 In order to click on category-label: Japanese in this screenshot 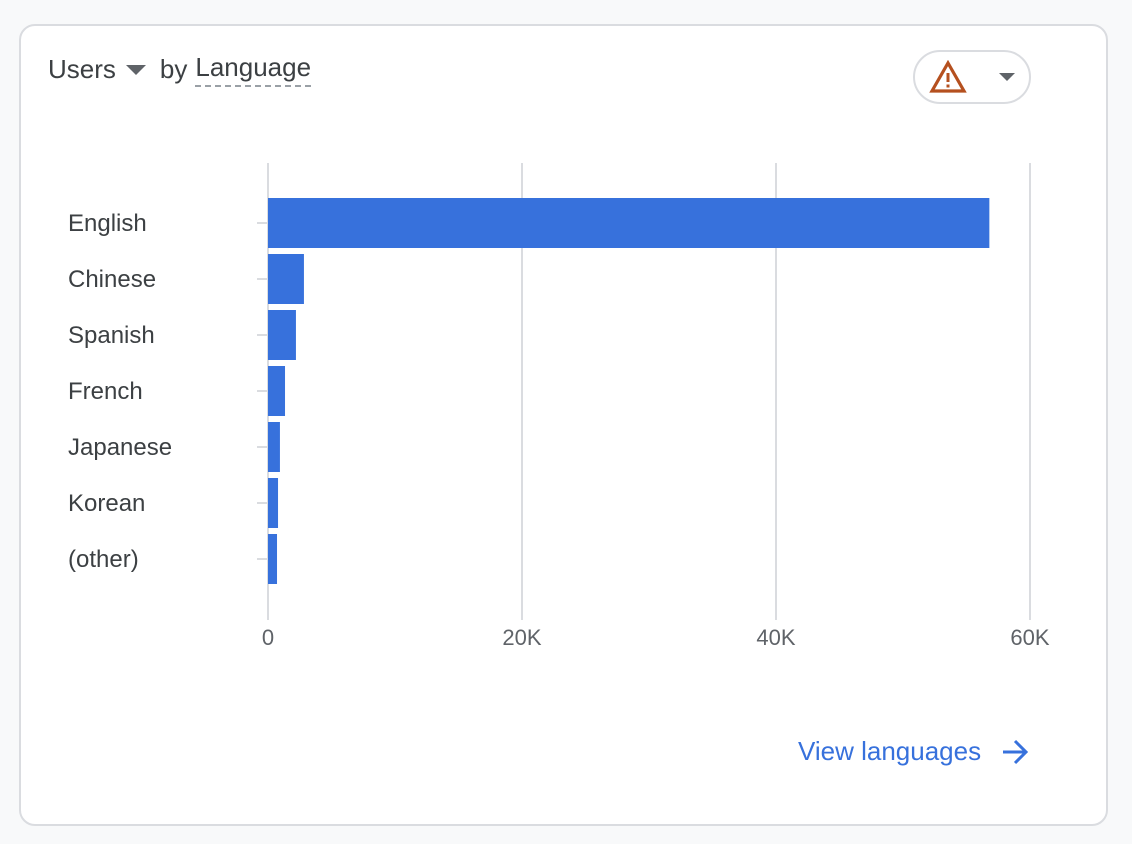, I will do `click(120, 447)`.